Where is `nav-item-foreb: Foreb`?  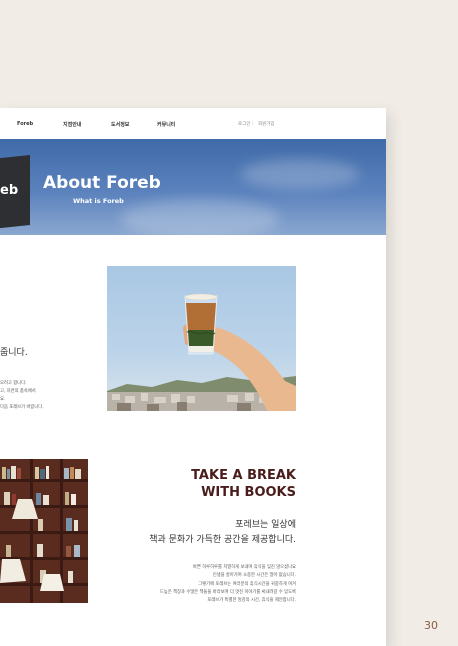 nav-item-foreb: Foreb is located at coordinates (25, 124).